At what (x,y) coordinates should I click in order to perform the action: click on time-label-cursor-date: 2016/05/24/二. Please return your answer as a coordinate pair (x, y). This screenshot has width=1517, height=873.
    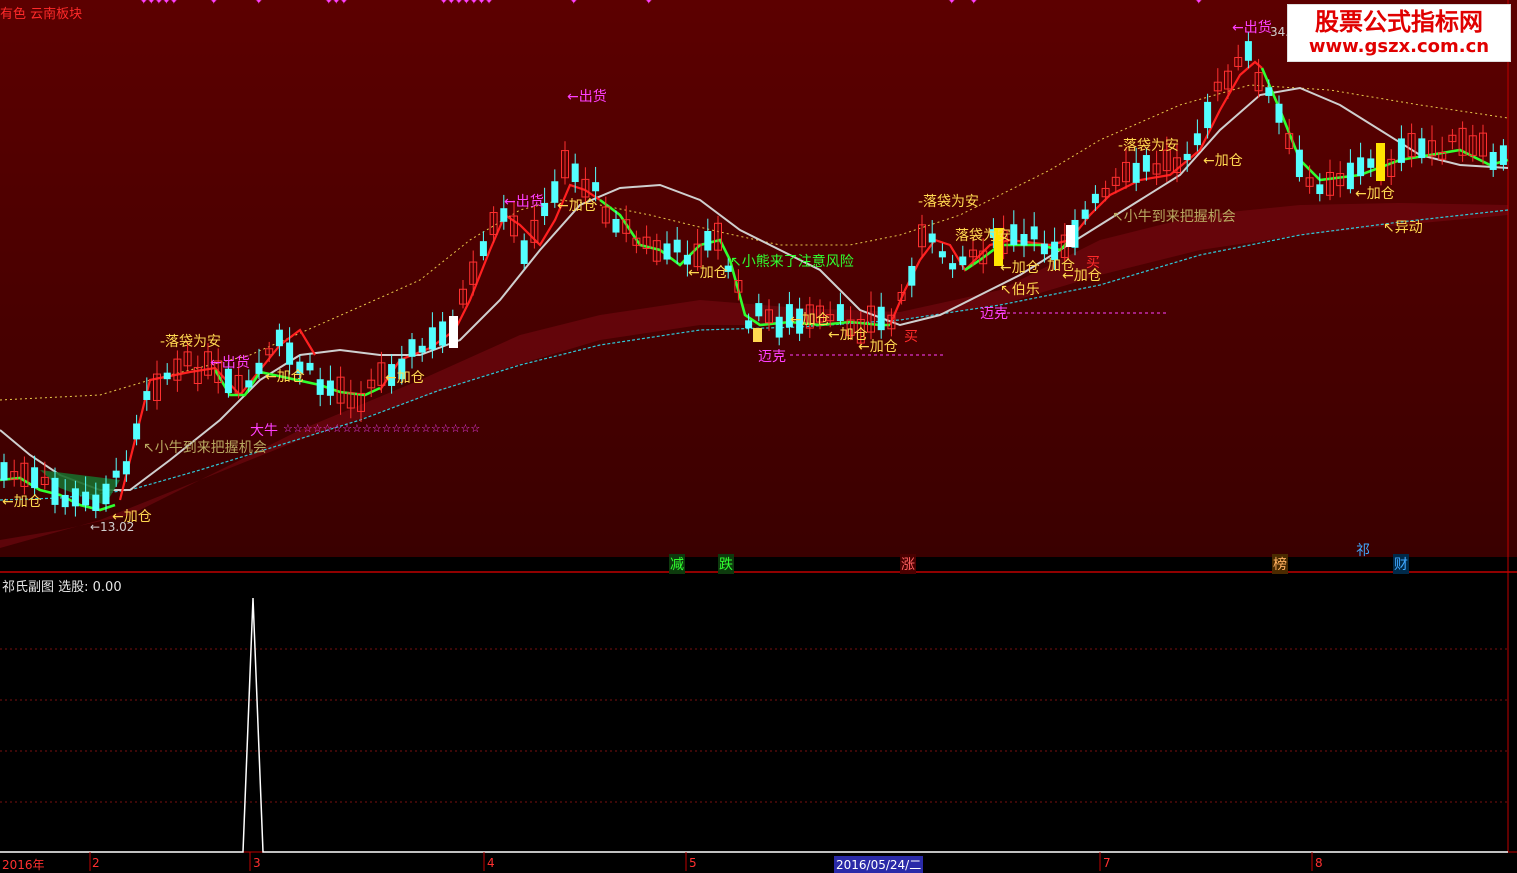
    Looking at the image, I should click on (879, 864).